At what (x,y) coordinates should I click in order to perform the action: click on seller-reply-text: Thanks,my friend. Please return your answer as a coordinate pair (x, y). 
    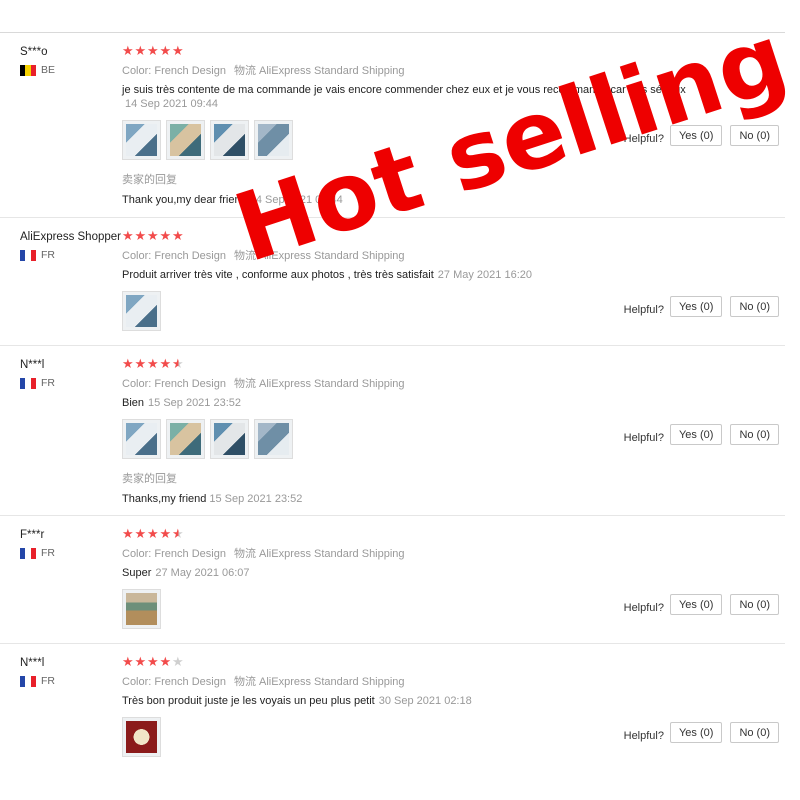
    Looking at the image, I should click on (164, 499).